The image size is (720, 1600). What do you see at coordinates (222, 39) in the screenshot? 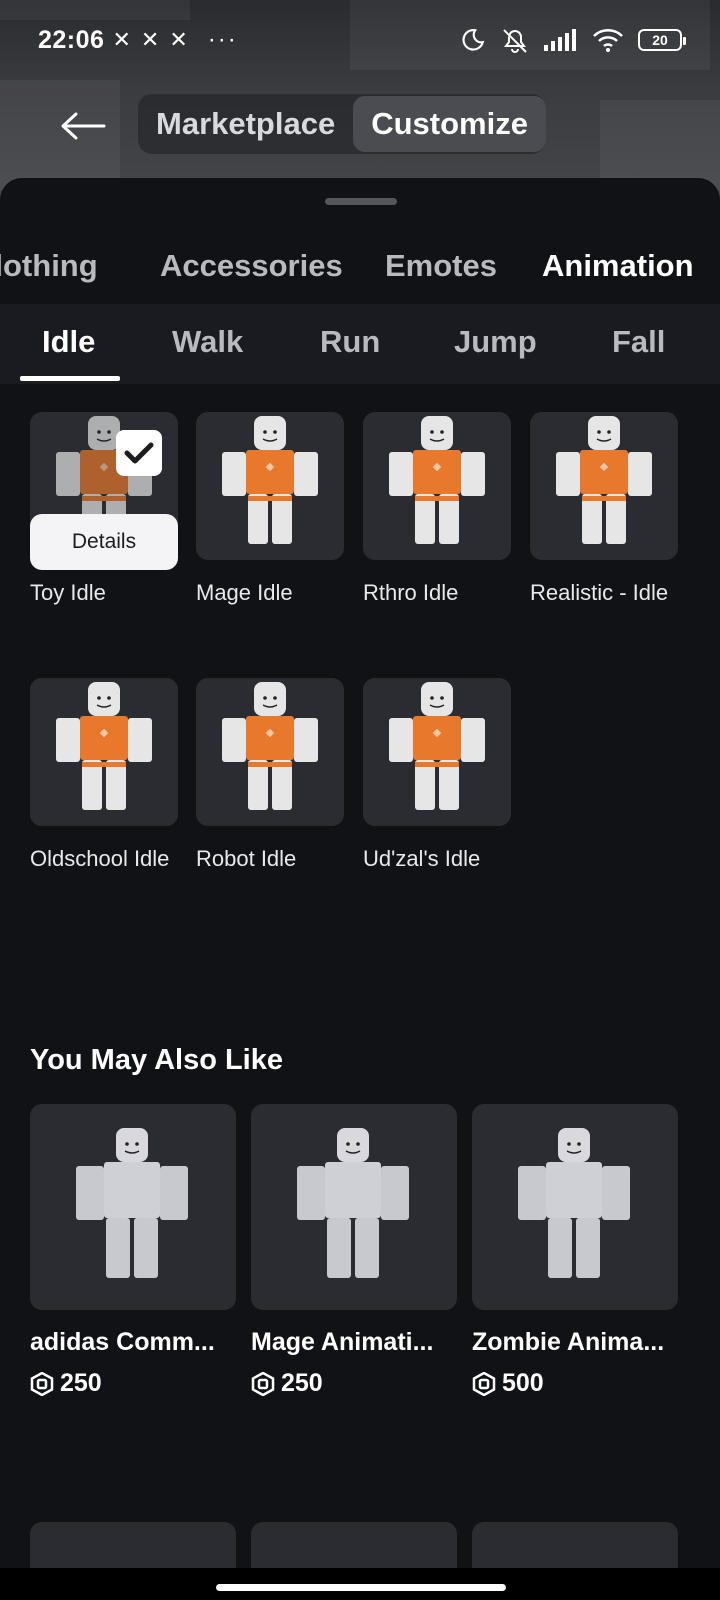
I see `more-icon: ···` at bounding box center [222, 39].